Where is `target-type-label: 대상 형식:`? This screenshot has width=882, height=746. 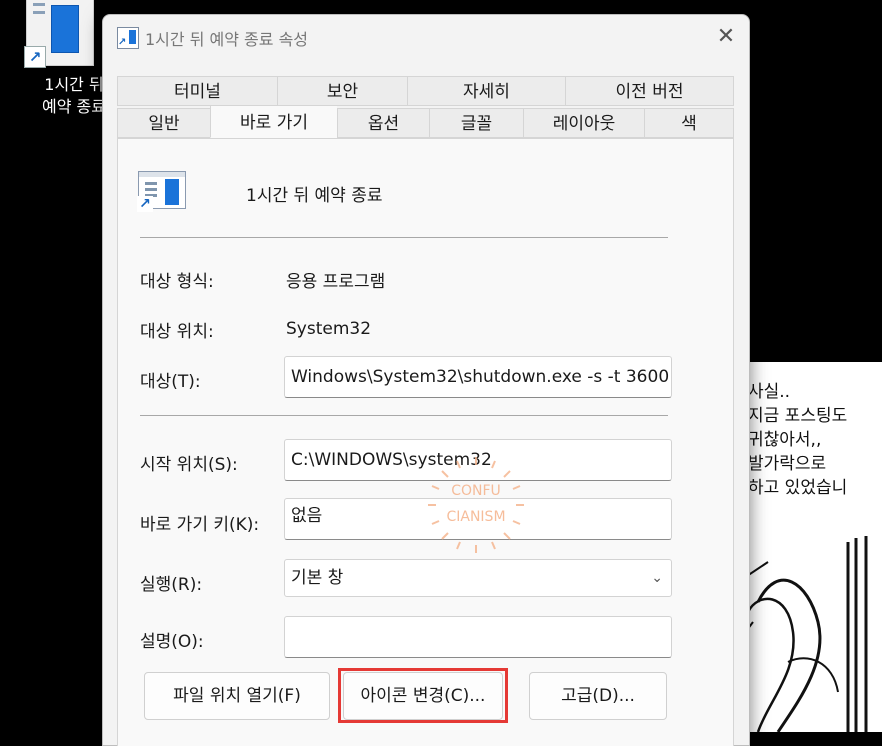
target-type-label: 대상 형식: is located at coordinates (177, 282).